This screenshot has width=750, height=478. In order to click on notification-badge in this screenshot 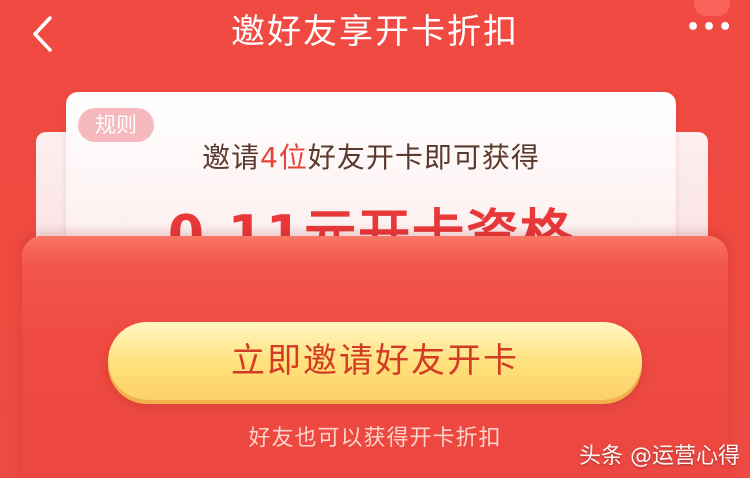, I will do `click(712, 8)`.